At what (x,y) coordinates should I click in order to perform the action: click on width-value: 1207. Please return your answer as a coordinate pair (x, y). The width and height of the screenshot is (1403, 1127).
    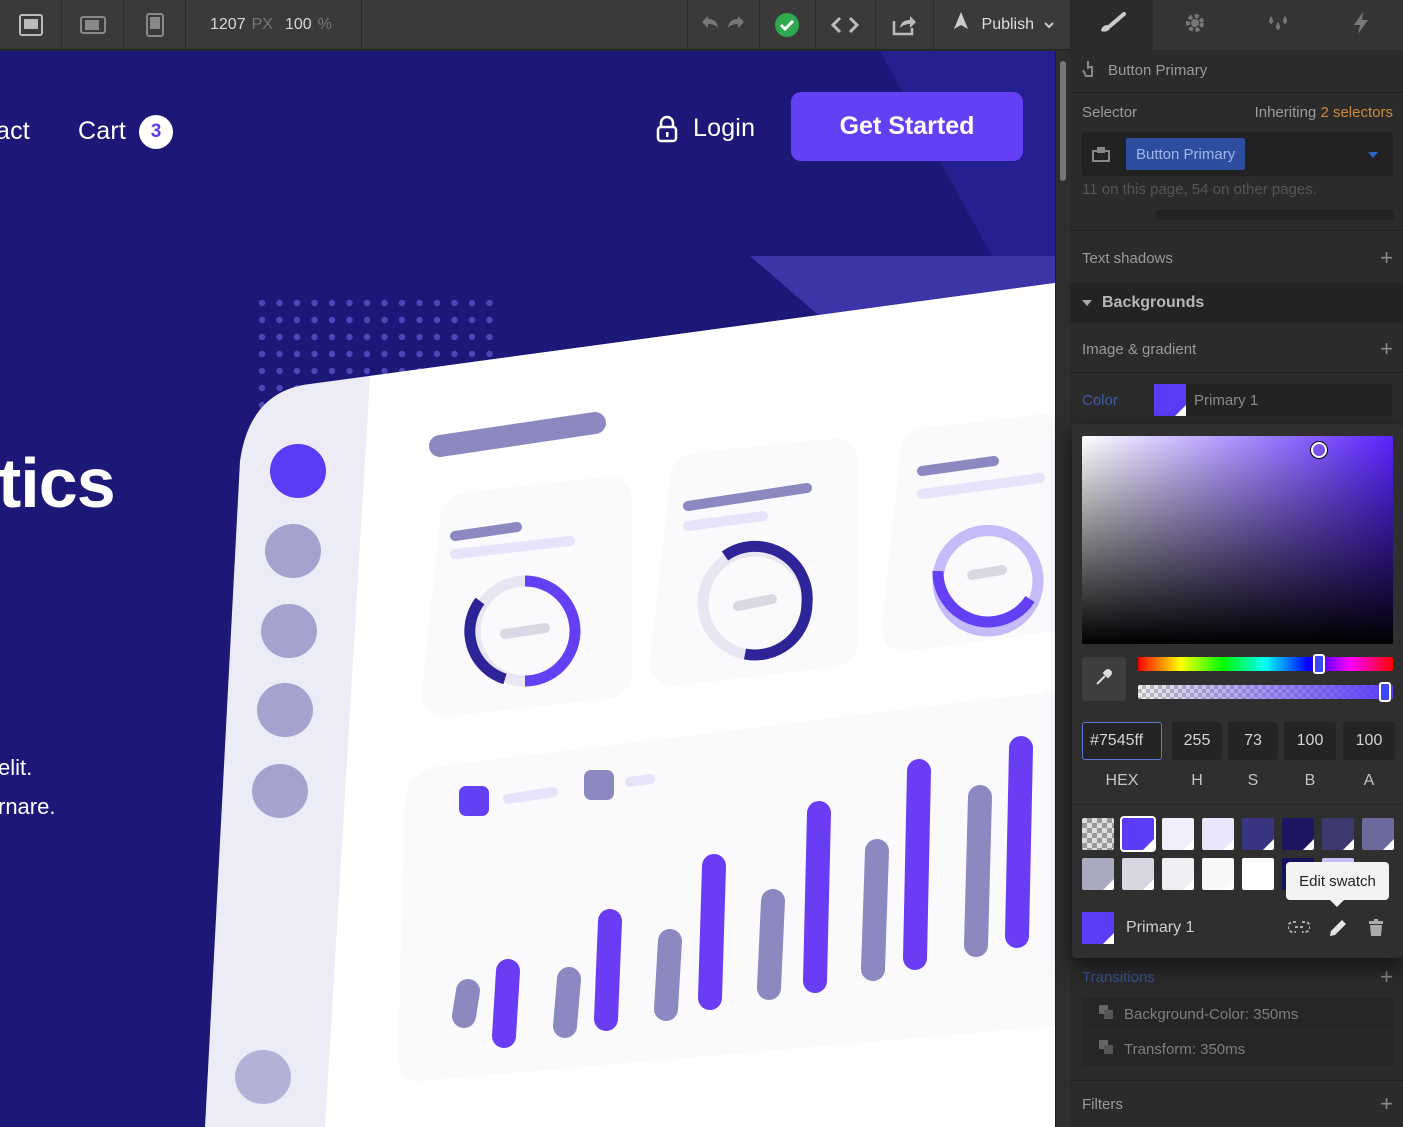
    Looking at the image, I should click on (228, 25).